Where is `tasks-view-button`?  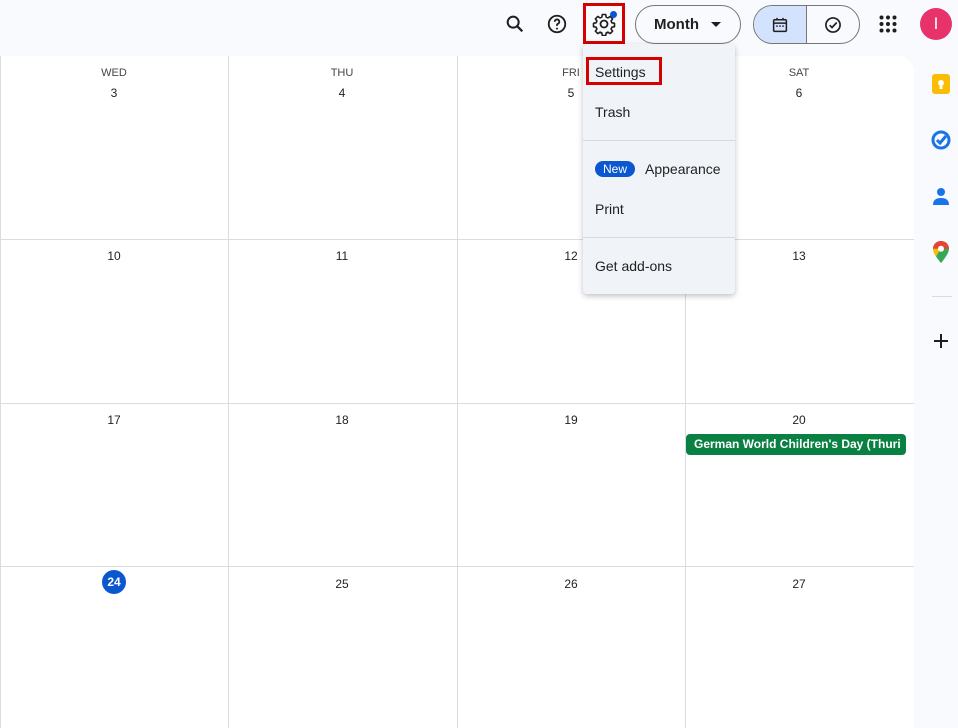 tasks-view-button is located at coordinates (833, 24).